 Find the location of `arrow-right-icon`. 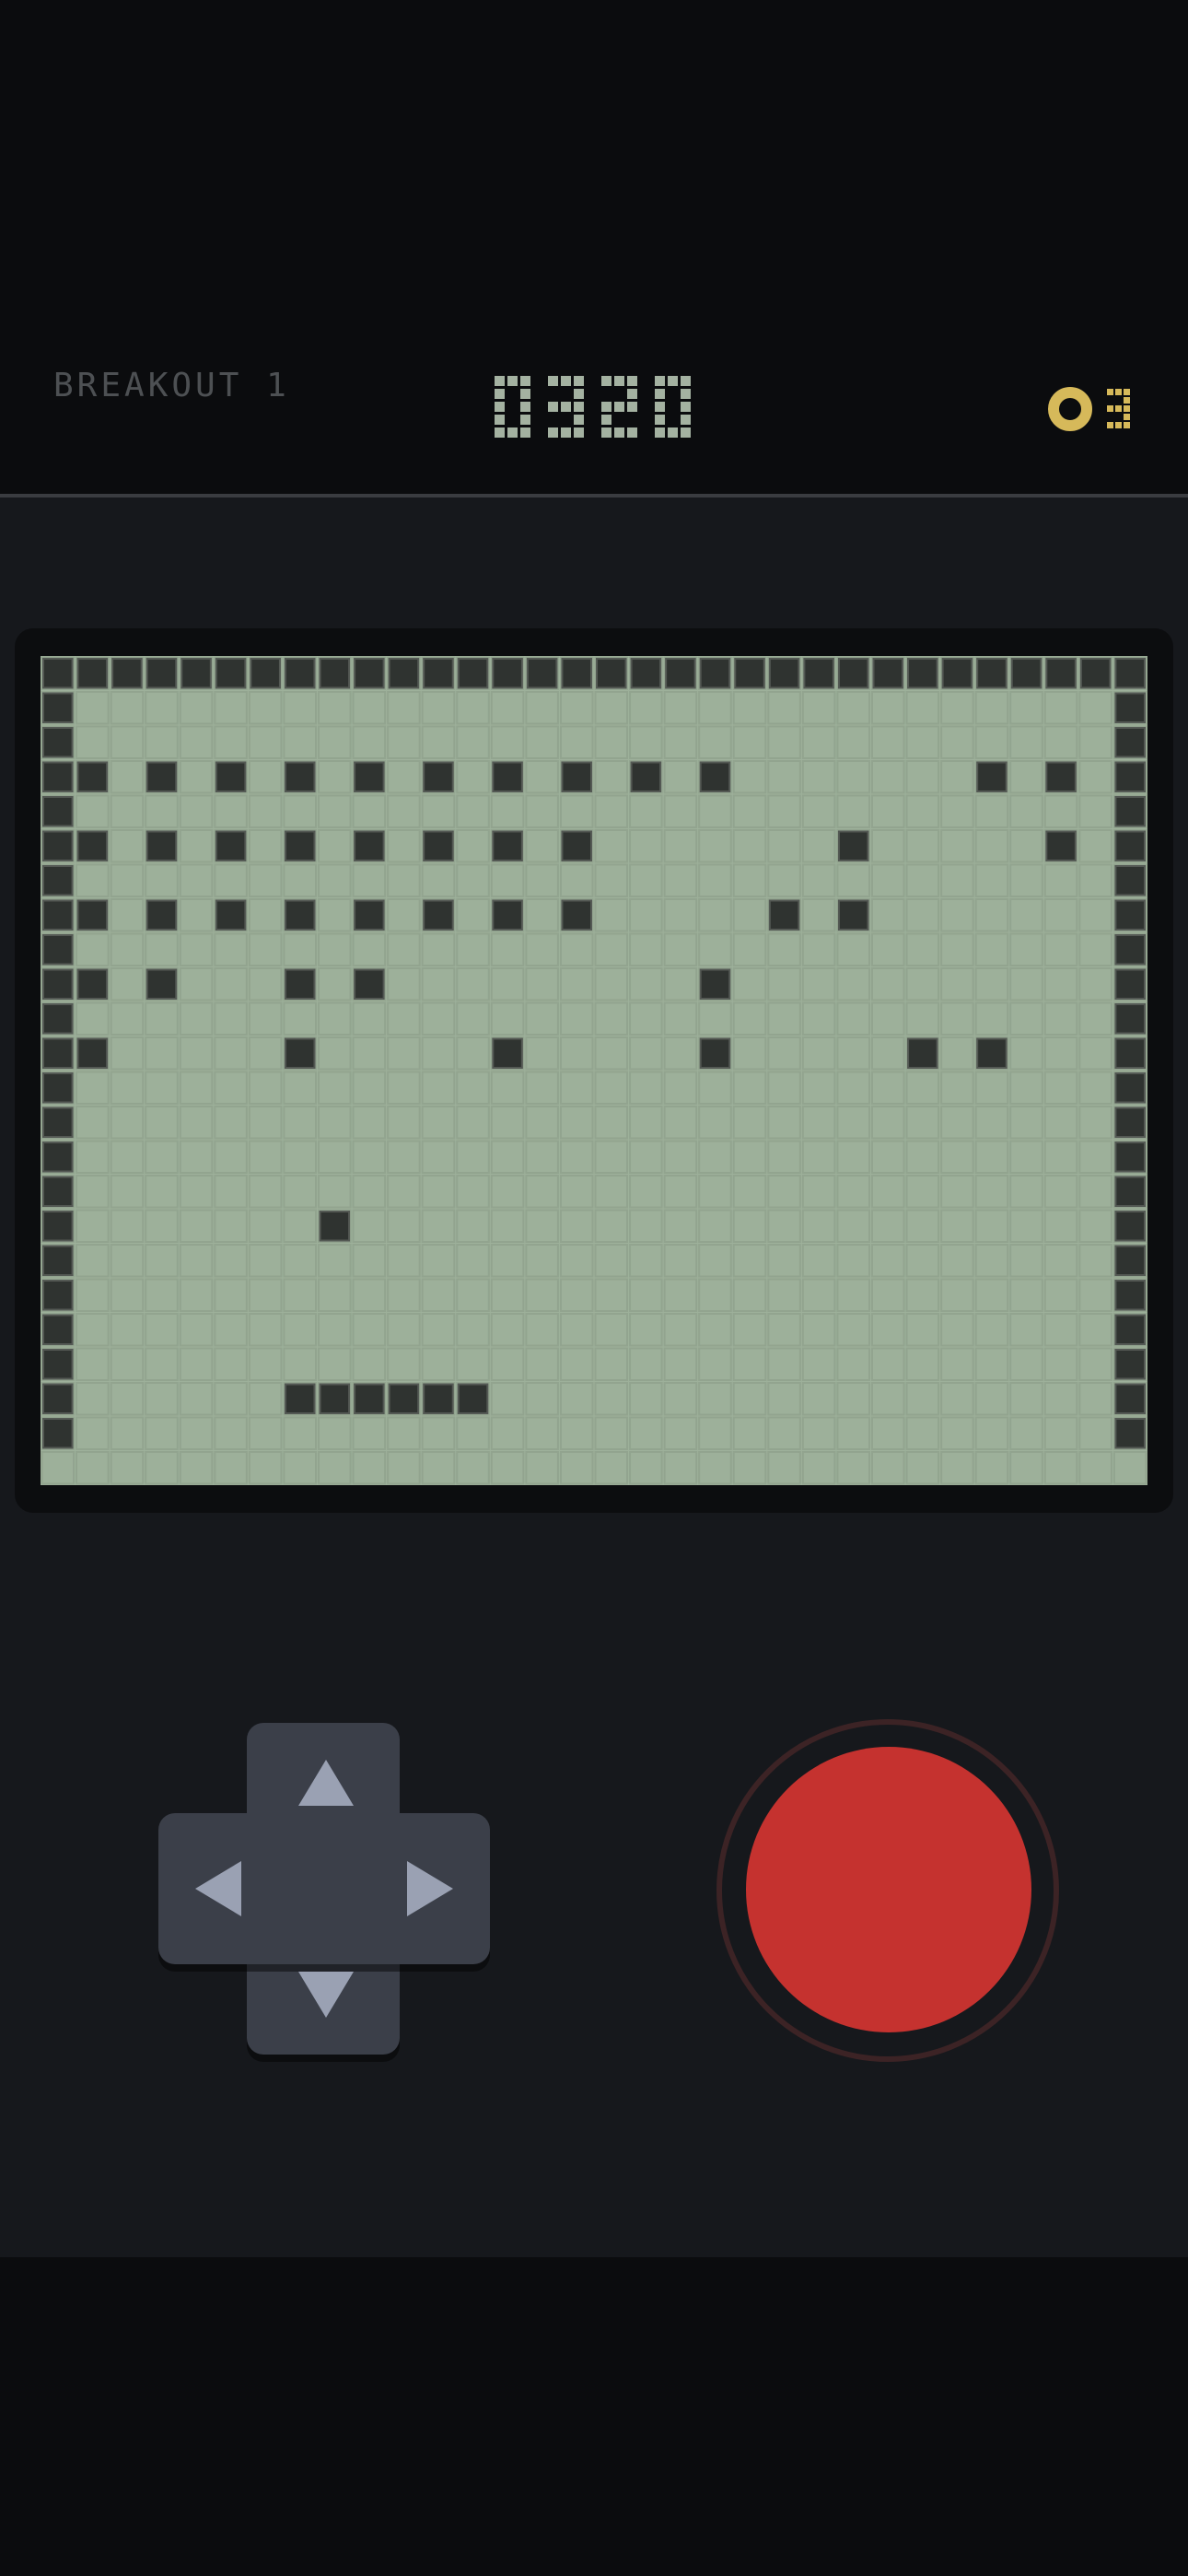

arrow-right-icon is located at coordinates (430, 1888).